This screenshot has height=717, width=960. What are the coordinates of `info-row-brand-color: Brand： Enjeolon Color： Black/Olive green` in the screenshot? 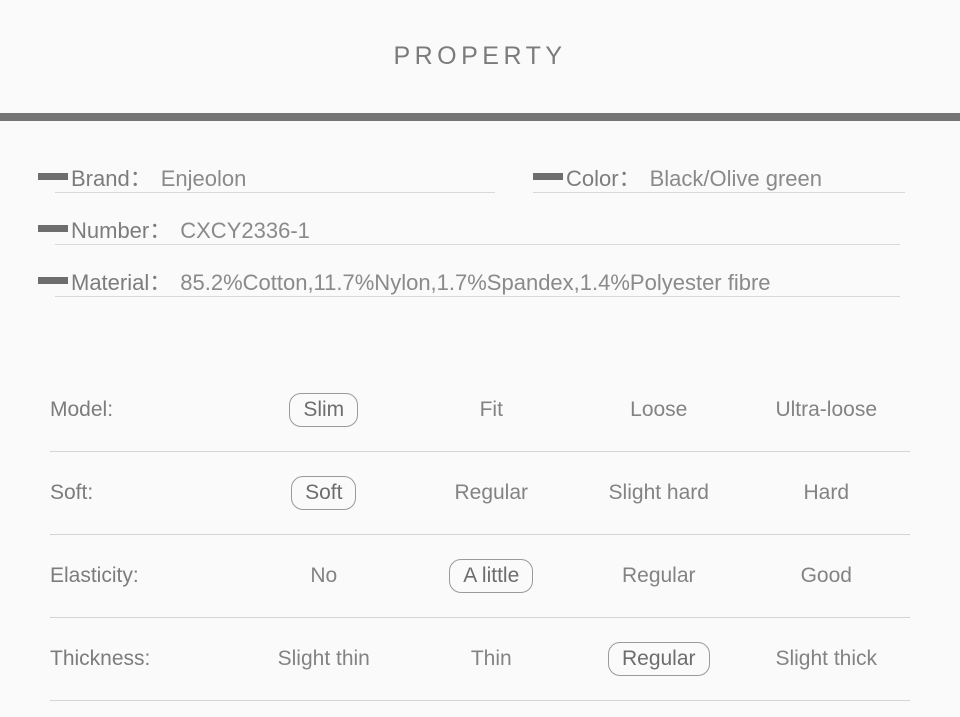 It's located at (480, 167).